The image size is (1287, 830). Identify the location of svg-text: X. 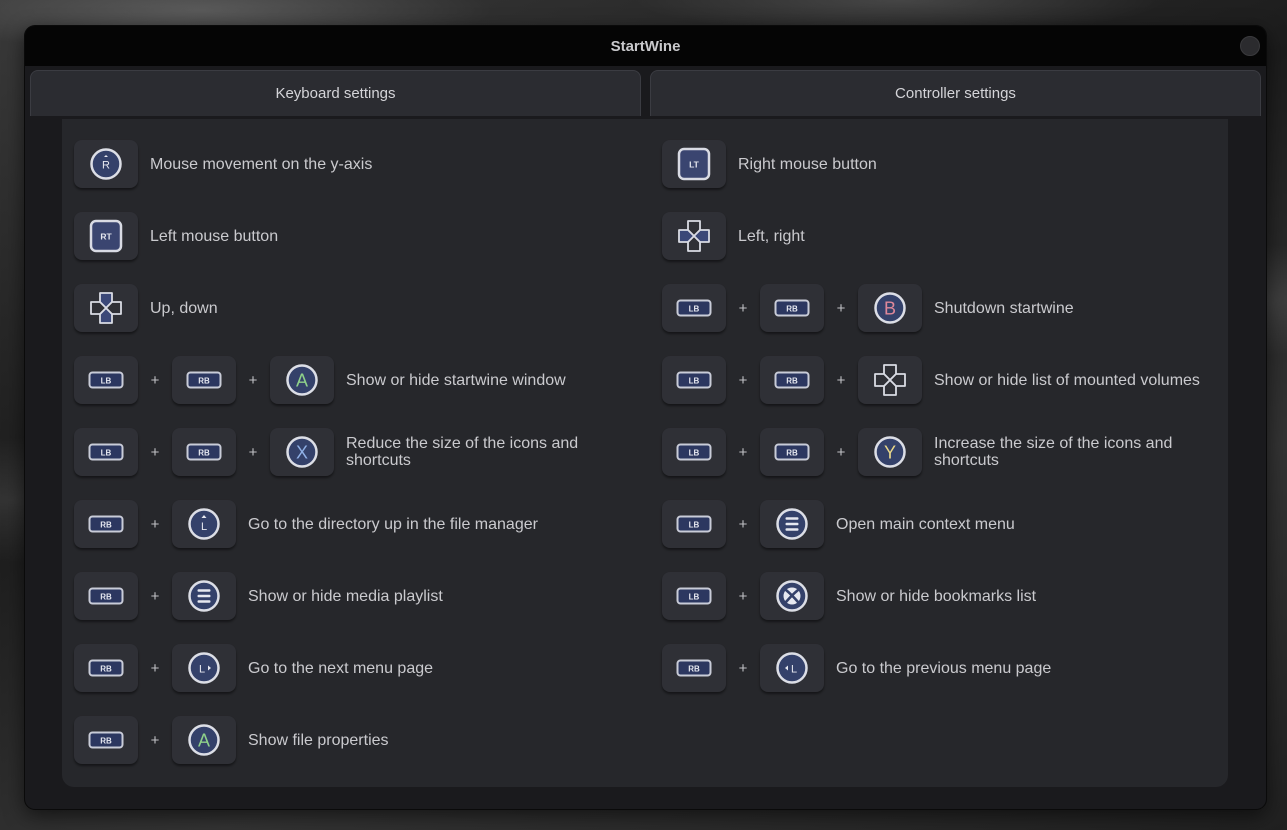
(302, 453).